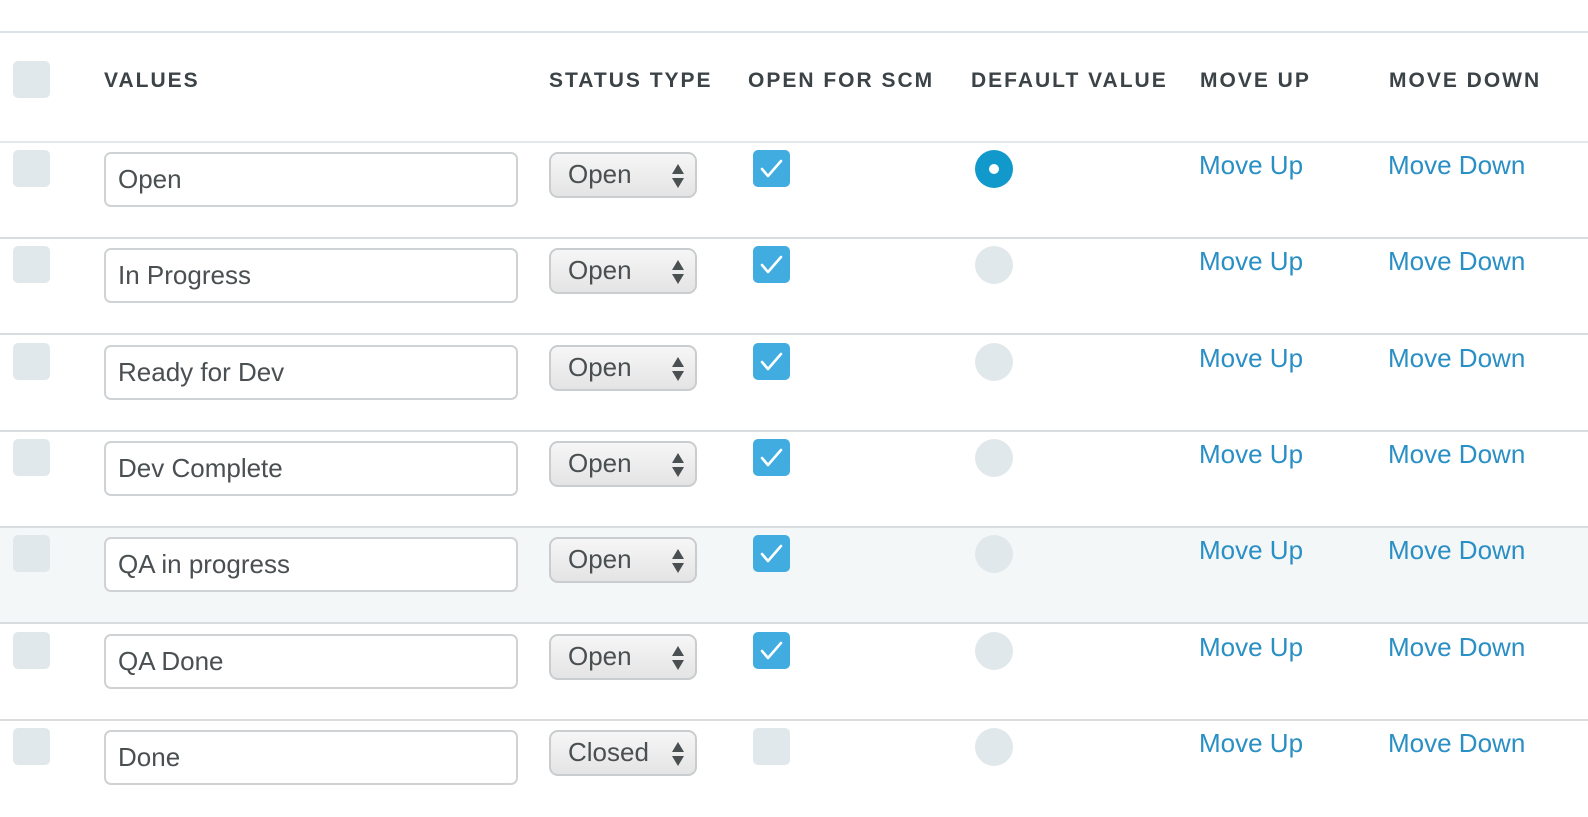  I want to click on header-values: VALUES, so click(152, 80).